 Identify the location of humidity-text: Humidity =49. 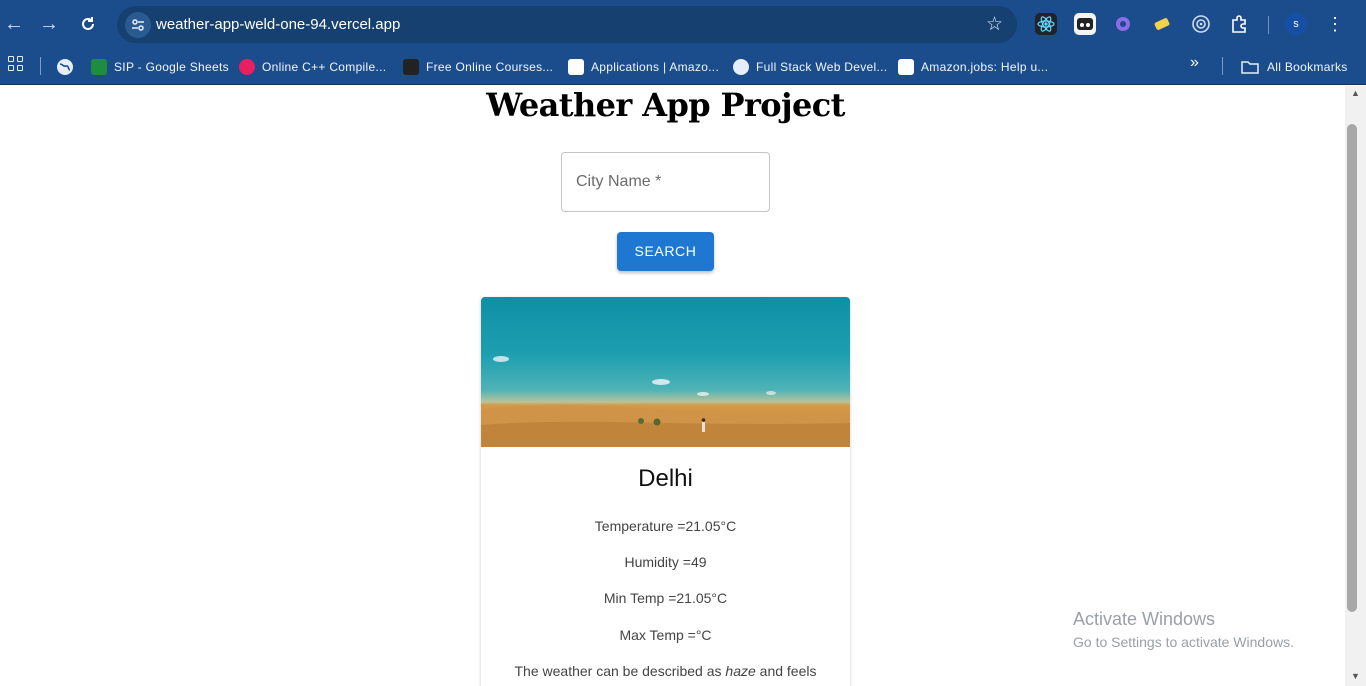
(665, 562).